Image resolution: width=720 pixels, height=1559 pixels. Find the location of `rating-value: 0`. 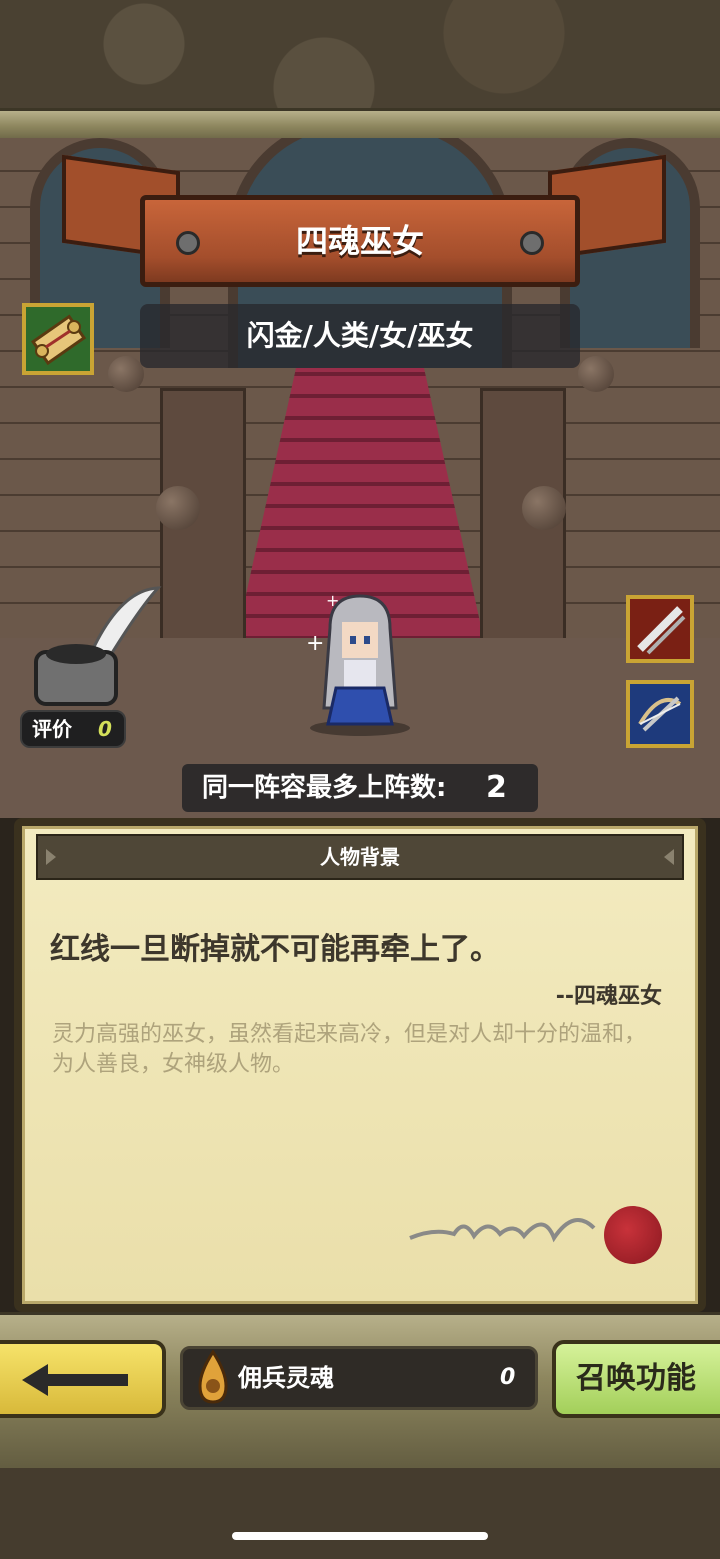

rating-value: 0 is located at coordinates (105, 729).